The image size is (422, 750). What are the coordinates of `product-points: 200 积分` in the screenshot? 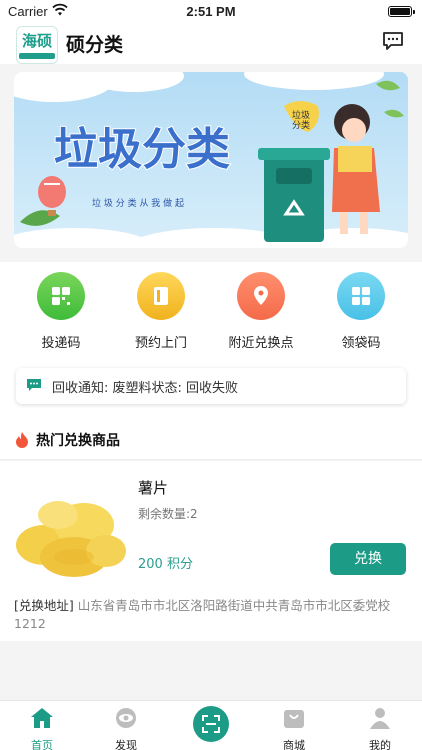 It's located at (165, 564).